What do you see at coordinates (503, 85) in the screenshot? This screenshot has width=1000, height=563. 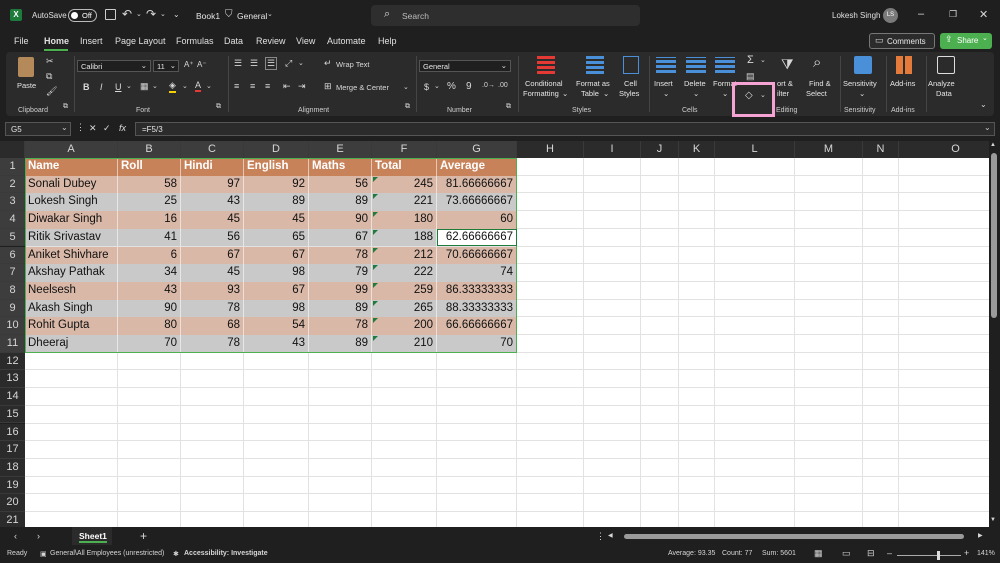 I see `decrease-decimal-icon: .00` at bounding box center [503, 85].